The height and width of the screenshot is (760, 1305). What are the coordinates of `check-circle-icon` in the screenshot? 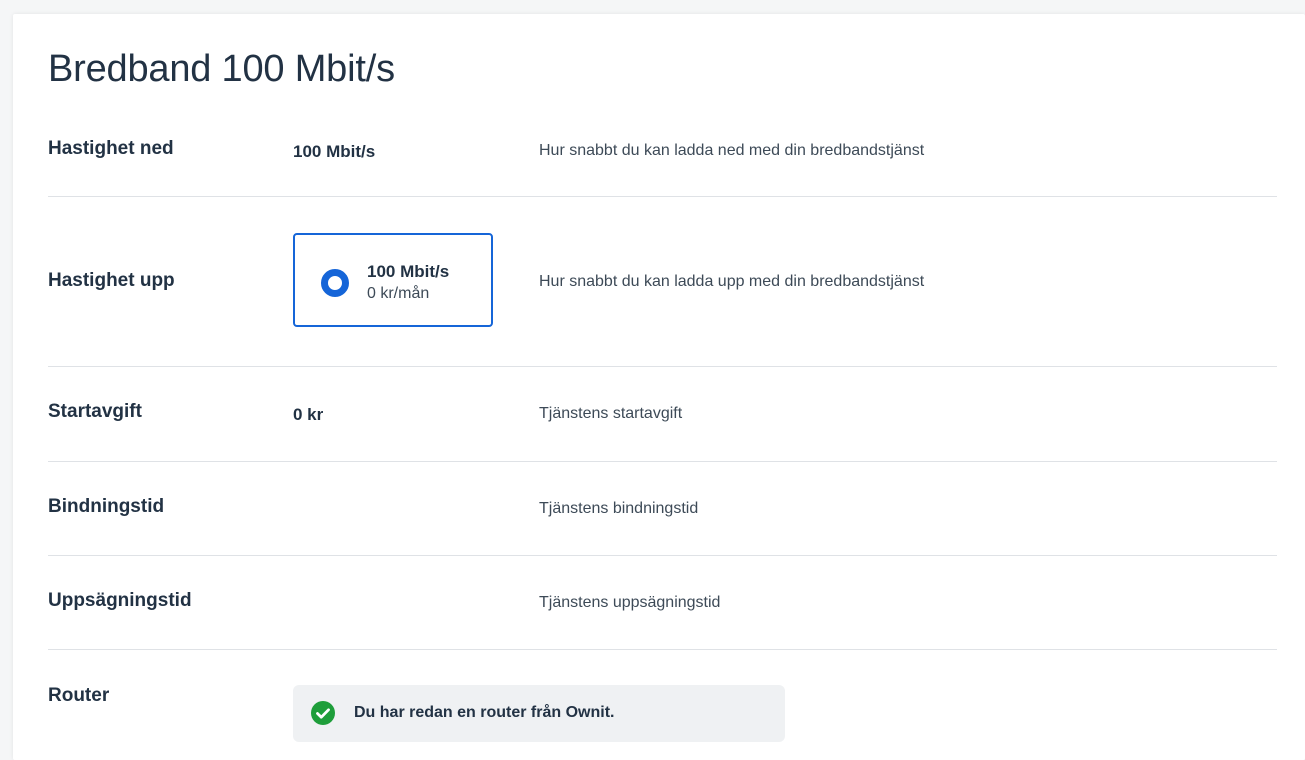 It's located at (323, 713).